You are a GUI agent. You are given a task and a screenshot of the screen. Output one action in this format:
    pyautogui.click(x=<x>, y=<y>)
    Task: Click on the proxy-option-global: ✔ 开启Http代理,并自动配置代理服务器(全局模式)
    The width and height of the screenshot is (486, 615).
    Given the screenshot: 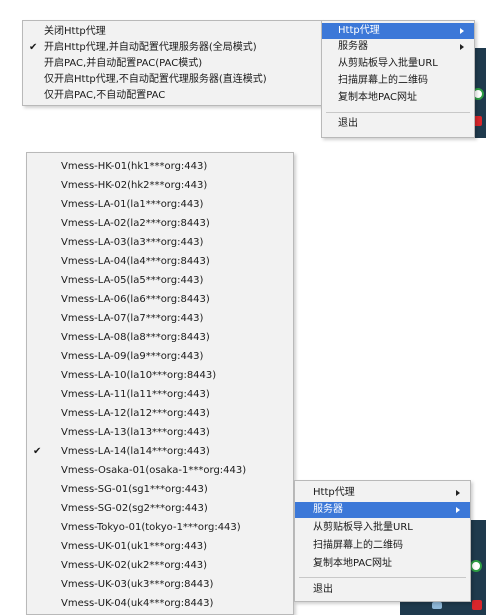 What is the action you would take?
    pyautogui.click(x=172, y=48)
    